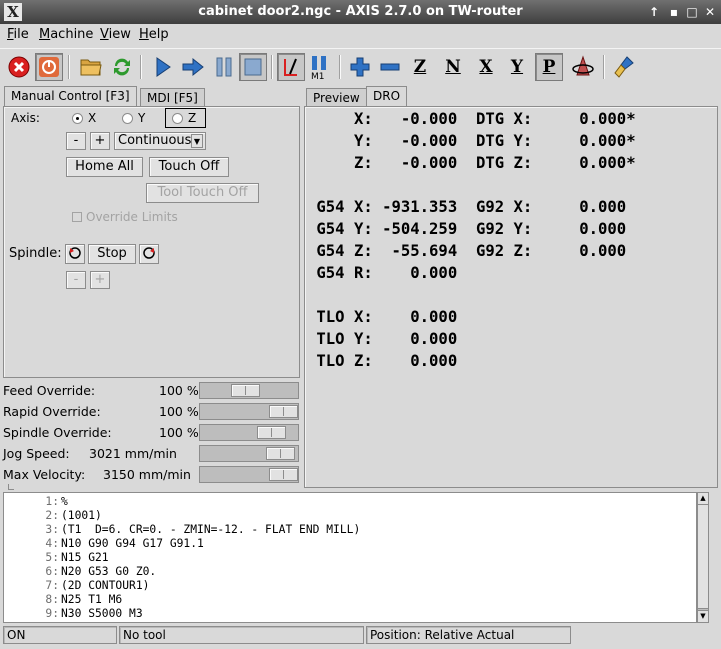 This screenshot has width=721, height=649. Describe the element at coordinates (52, 557) in the screenshot. I see `line-number: 5:` at that location.